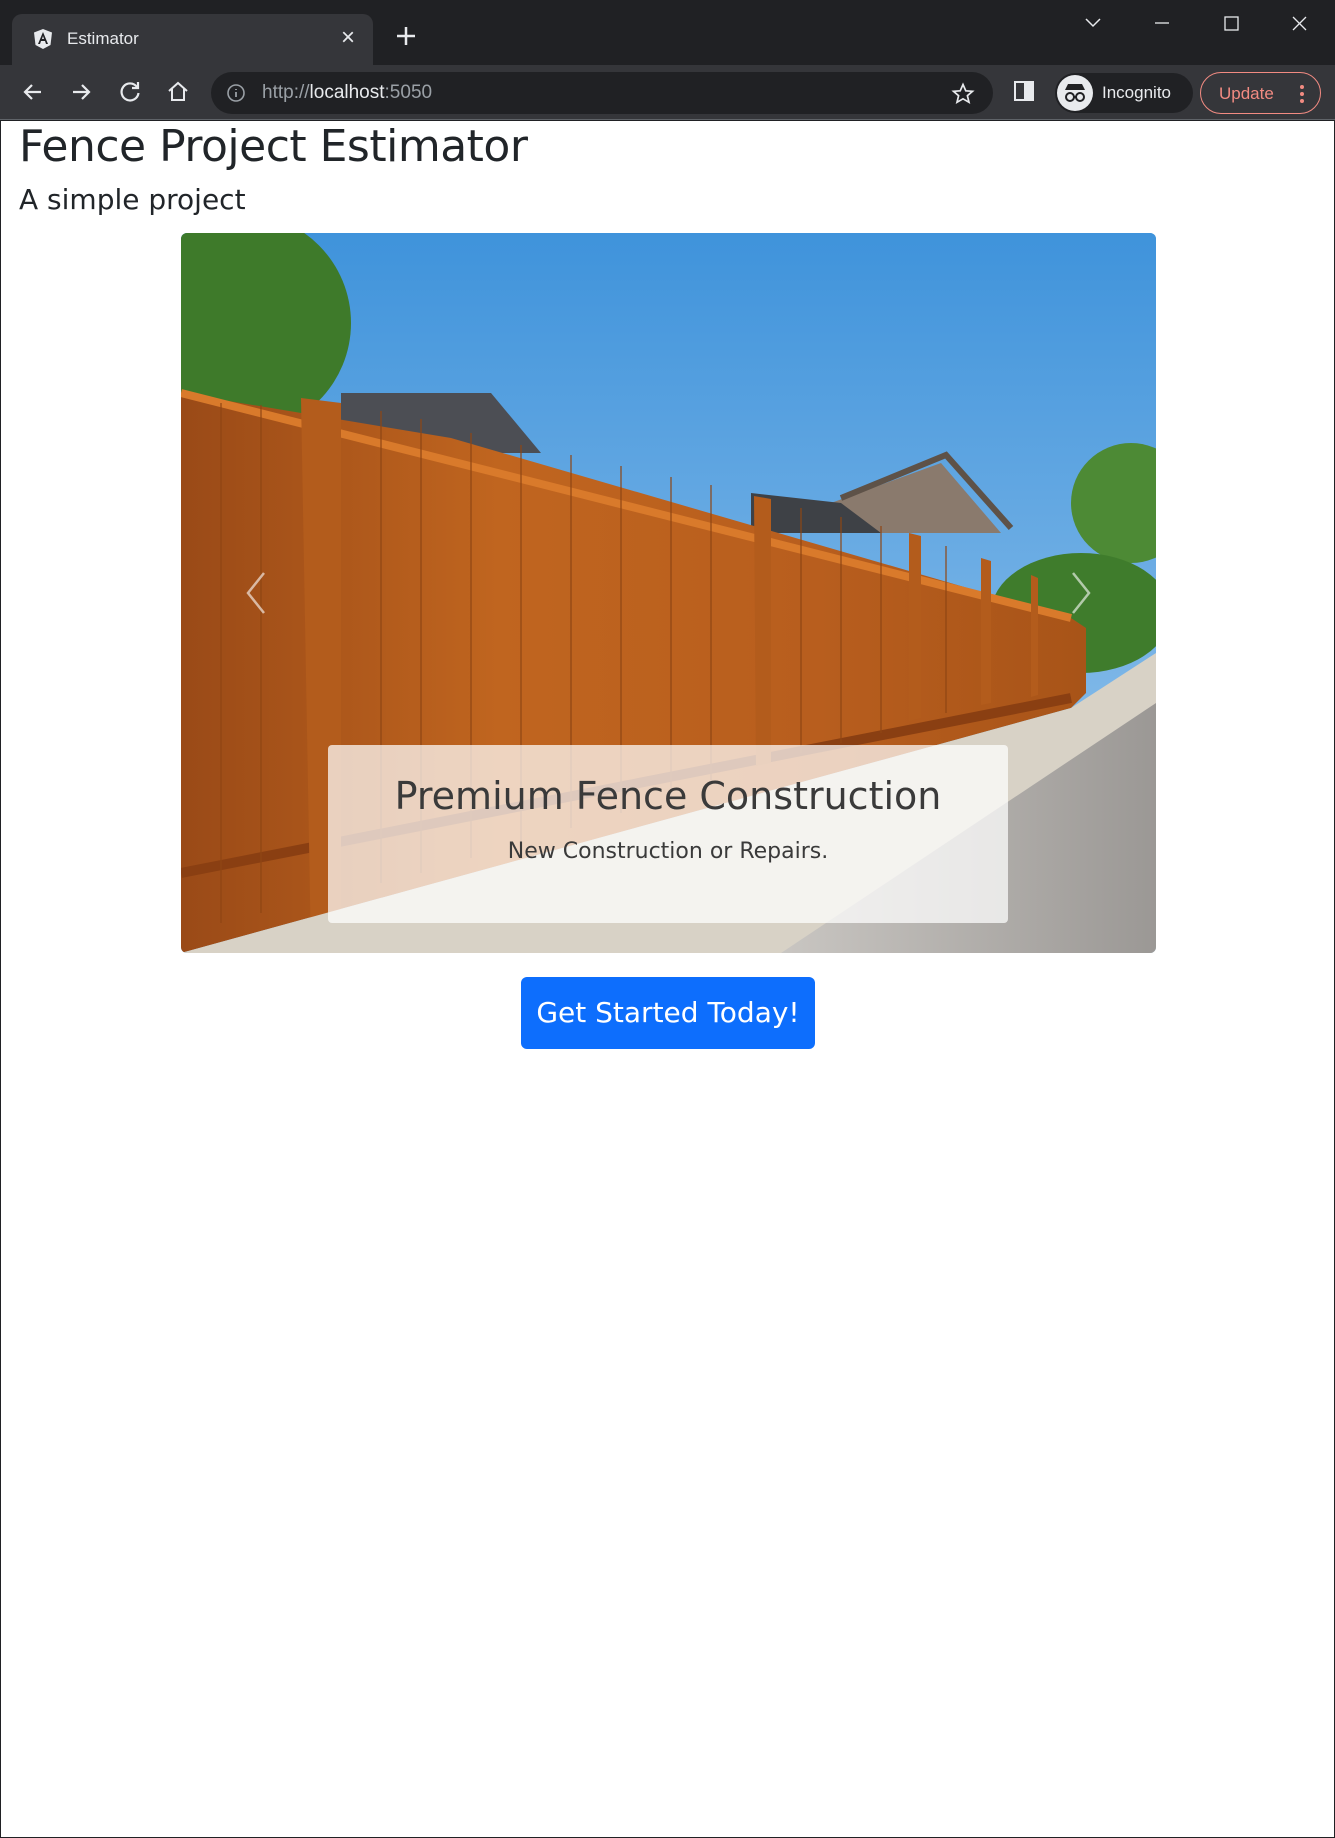 The height and width of the screenshot is (1838, 1335). What do you see at coordinates (192, 39) in the screenshot?
I see `browser-tab: Estimator ×` at bounding box center [192, 39].